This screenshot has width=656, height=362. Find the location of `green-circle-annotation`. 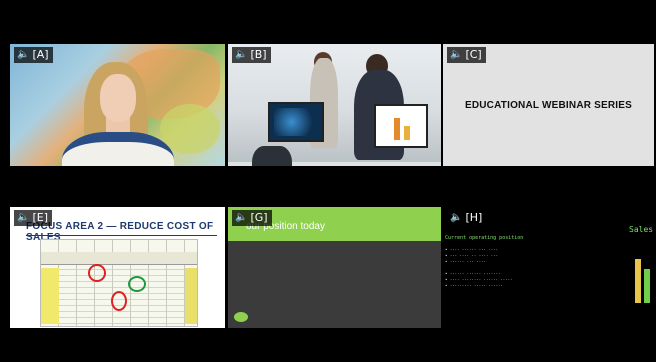

green-circle-annotation is located at coordinates (137, 284).